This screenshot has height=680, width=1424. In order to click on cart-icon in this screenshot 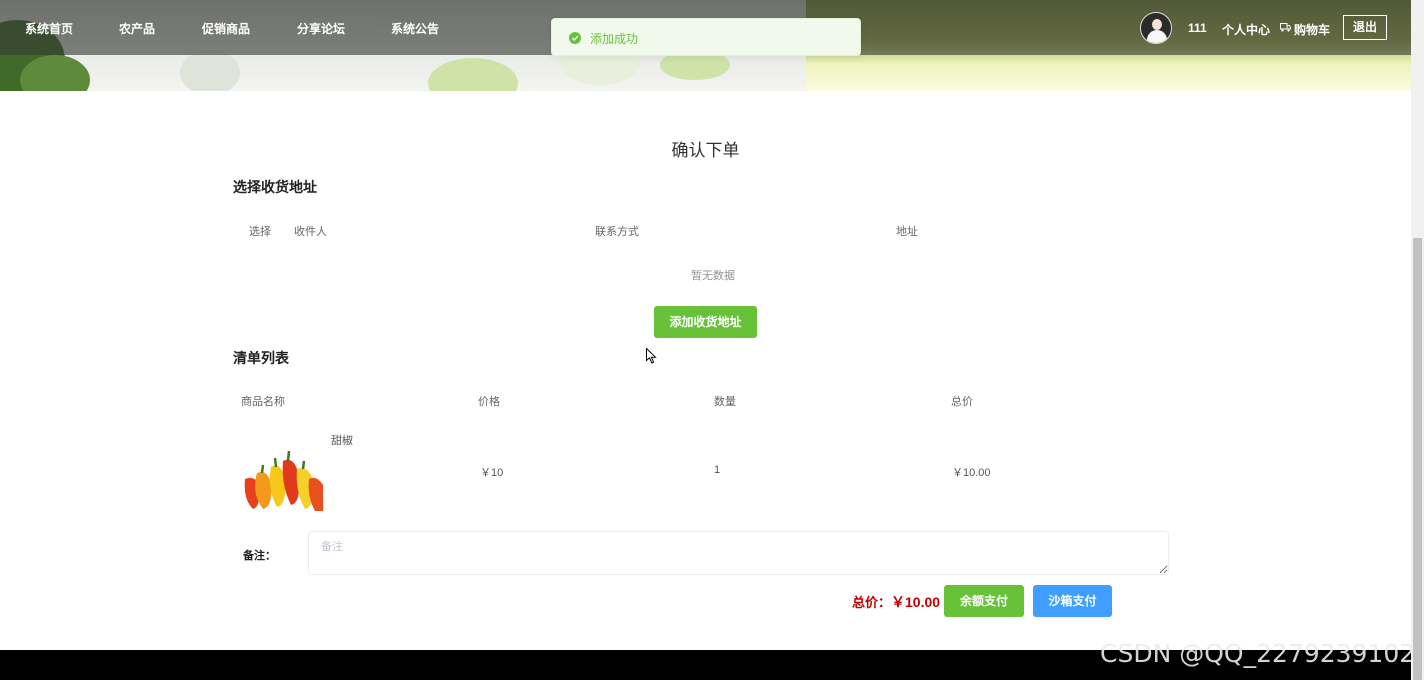, I will do `click(1285, 27)`.